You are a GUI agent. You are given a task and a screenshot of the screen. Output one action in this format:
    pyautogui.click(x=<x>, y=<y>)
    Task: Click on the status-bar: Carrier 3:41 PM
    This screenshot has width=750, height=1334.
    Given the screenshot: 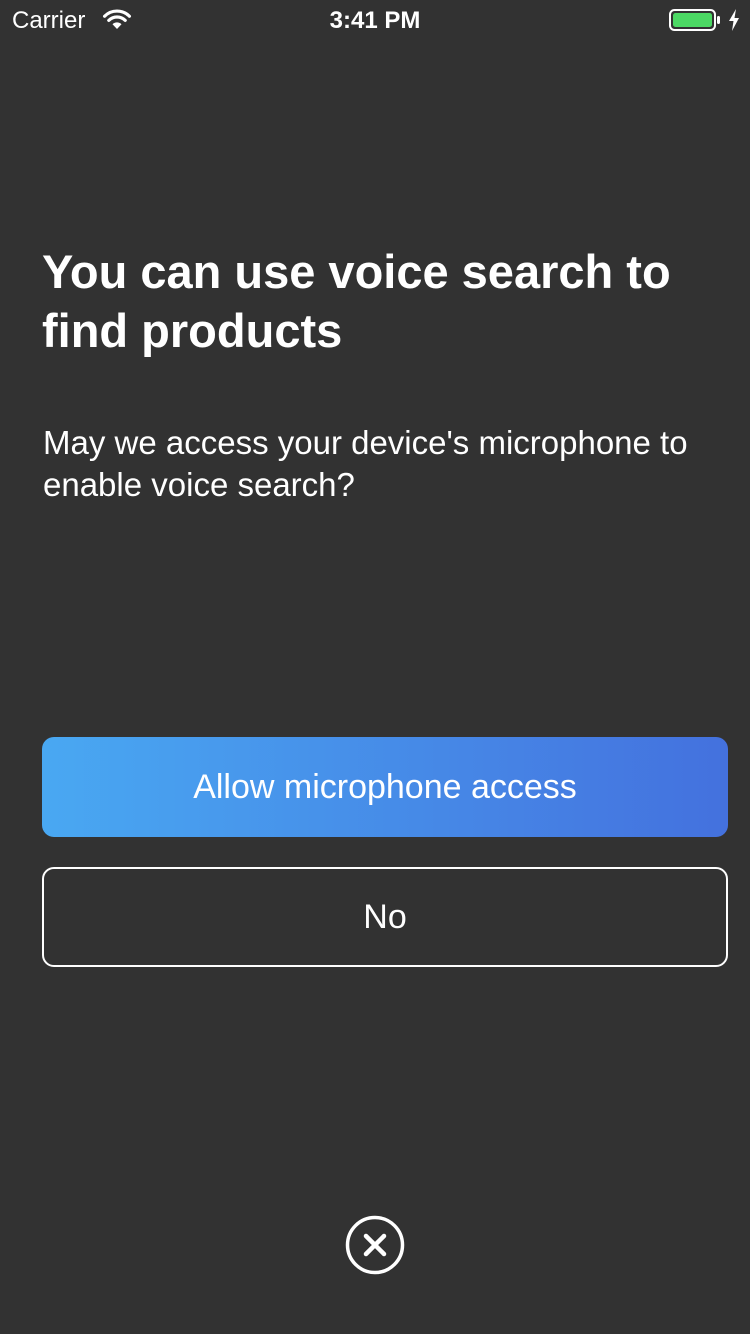 What is the action you would take?
    pyautogui.click(x=375, y=20)
    